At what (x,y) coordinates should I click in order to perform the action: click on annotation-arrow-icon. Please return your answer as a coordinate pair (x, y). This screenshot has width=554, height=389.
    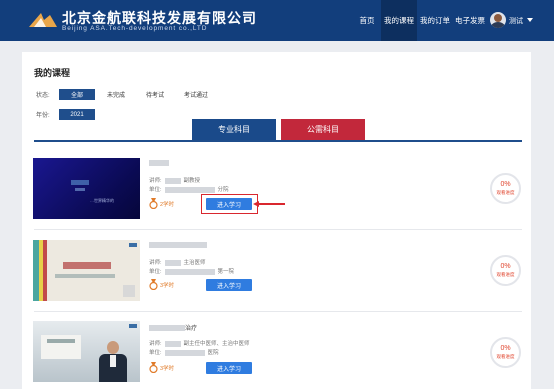
    Looking at the image, I should click on (256, 204).